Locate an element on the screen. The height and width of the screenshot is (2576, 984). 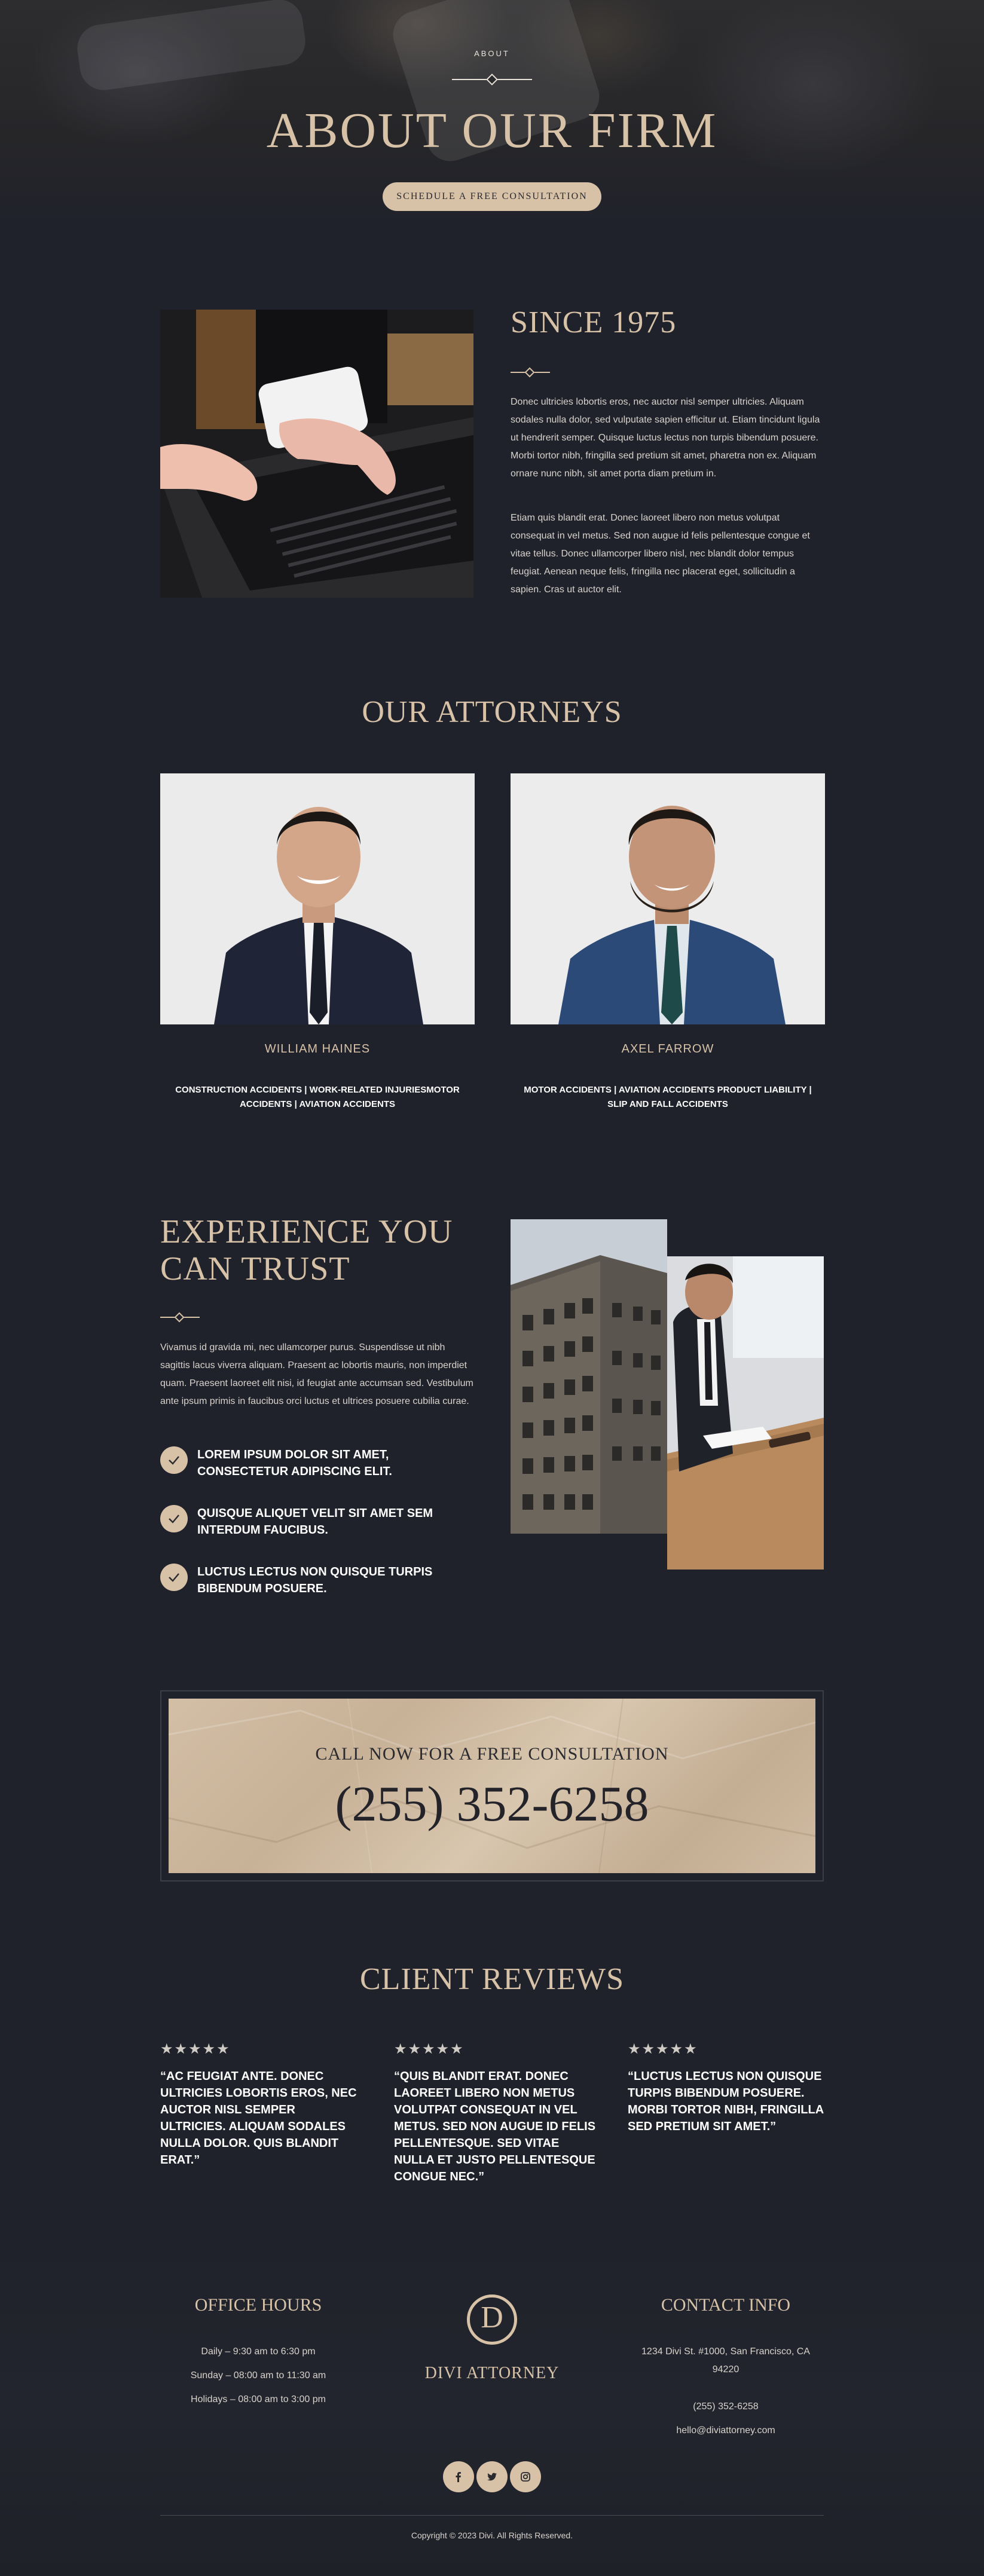
experience-title: EXPERIENCE YOU CAN TRUST is located at coordinates (306, 1250).